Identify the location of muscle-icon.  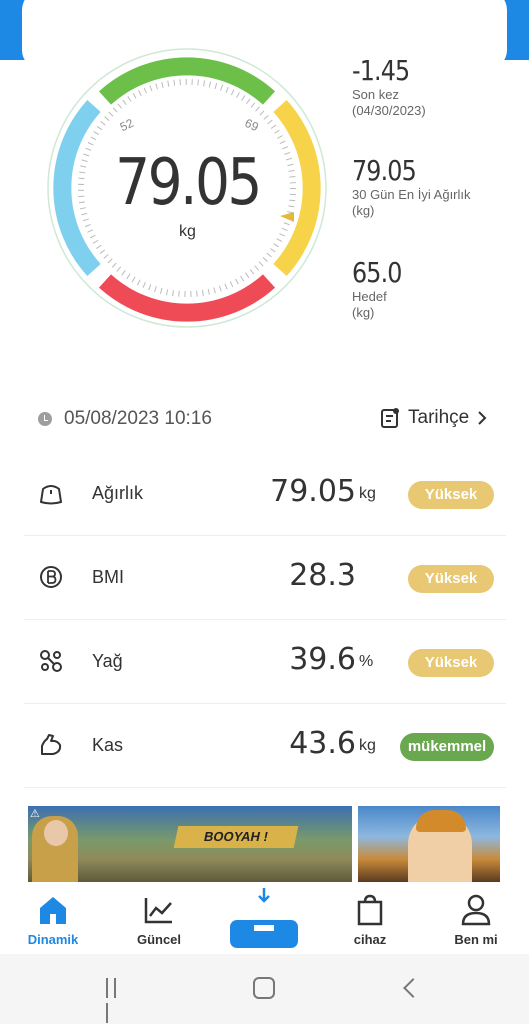
(51, 744).